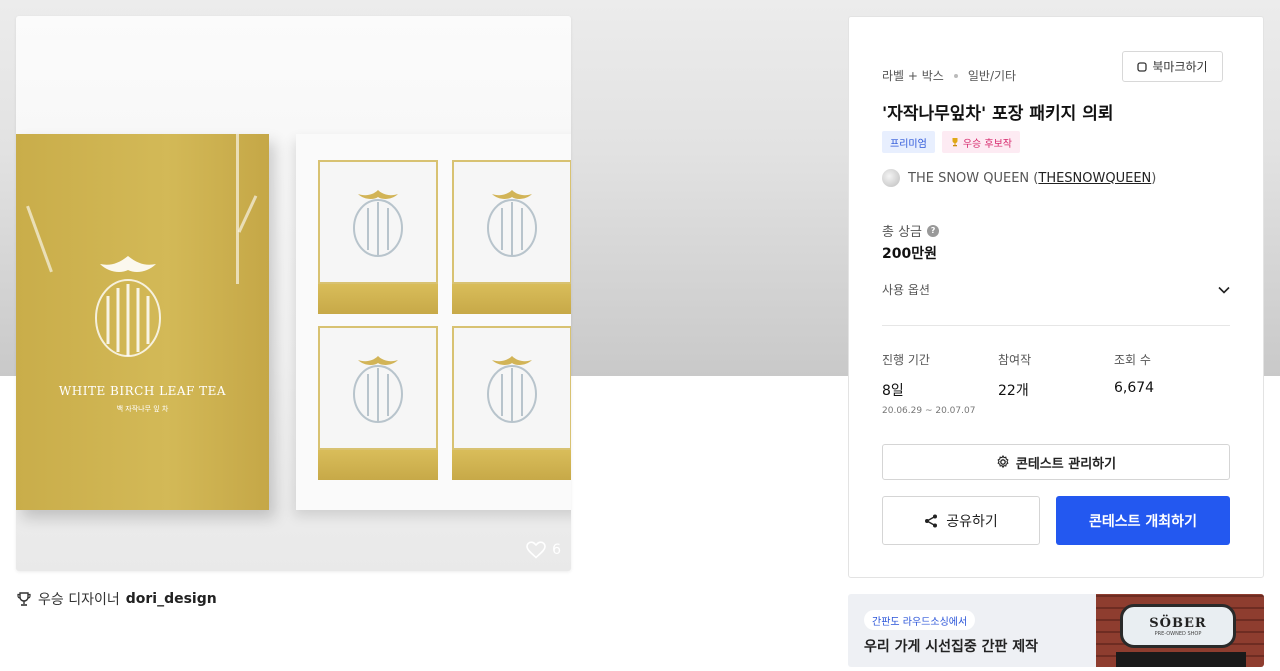  Describe the element at coordinates (171, 599) in the screenshot. I see `designer-name-link: dori_design` at that location.